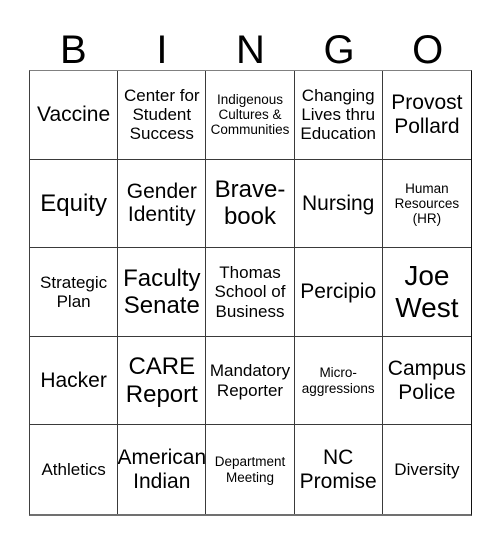 This screenshot has width=500, height=544. I want to click on bingo-cell-label: Joe West, so click(427, 291).